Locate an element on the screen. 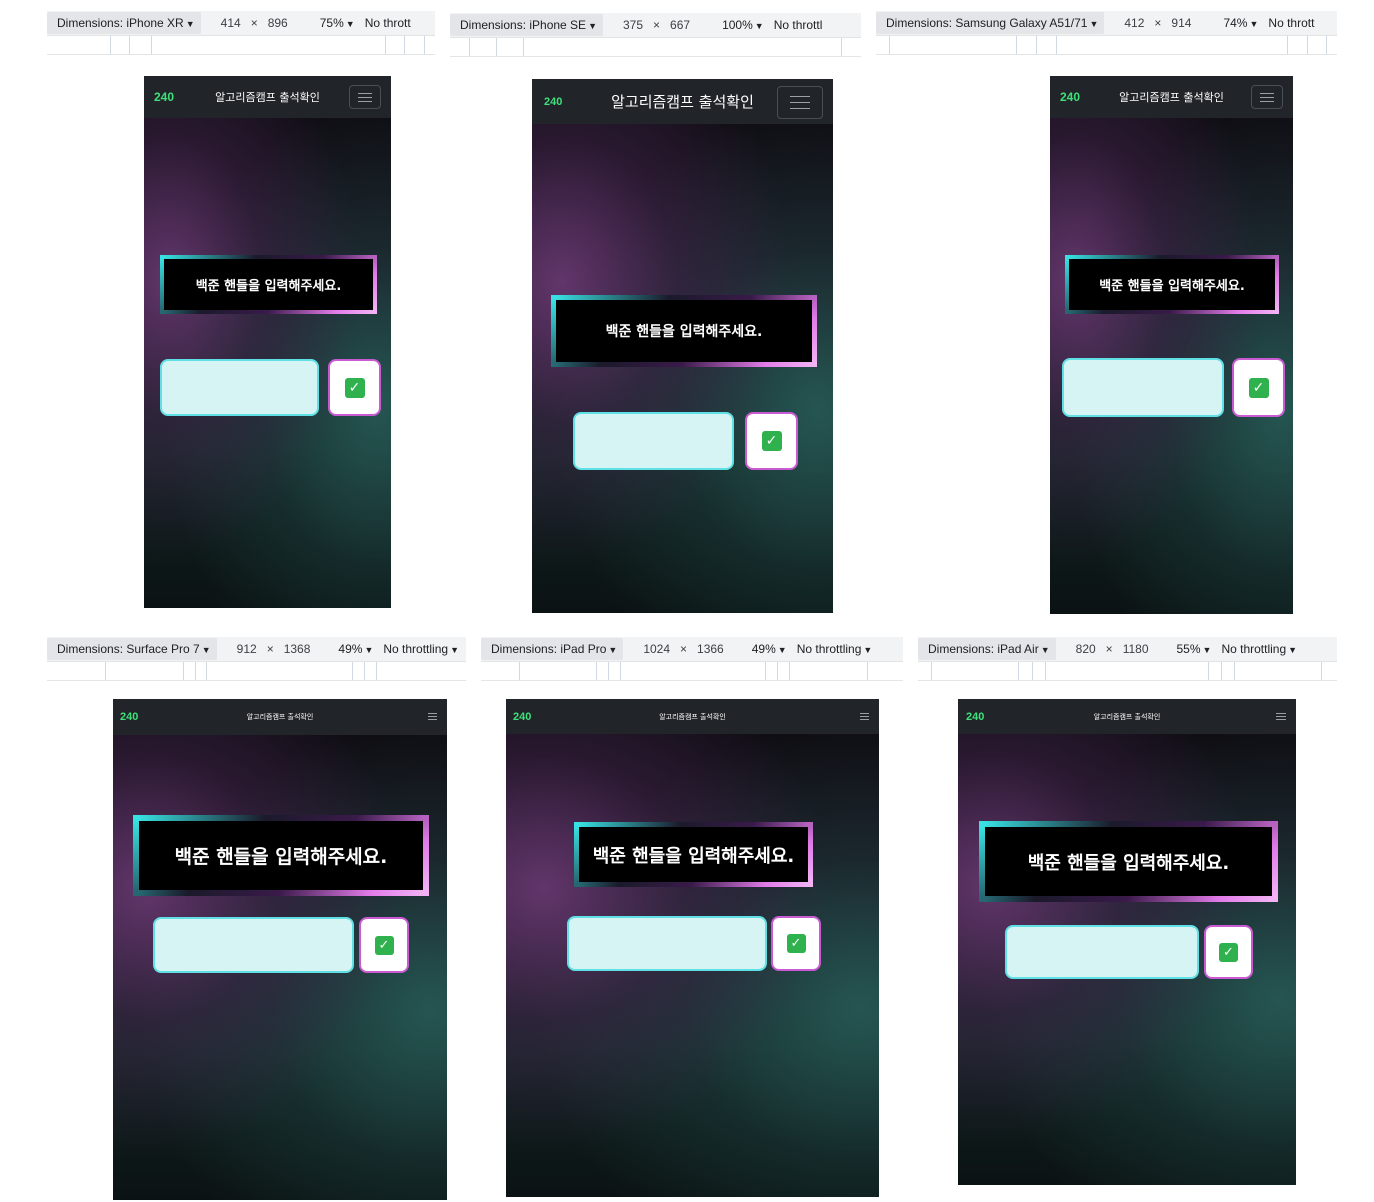 The image size is (1374, 1202). zoom-select: 100% ▼ is located at coordinates (743, 25).